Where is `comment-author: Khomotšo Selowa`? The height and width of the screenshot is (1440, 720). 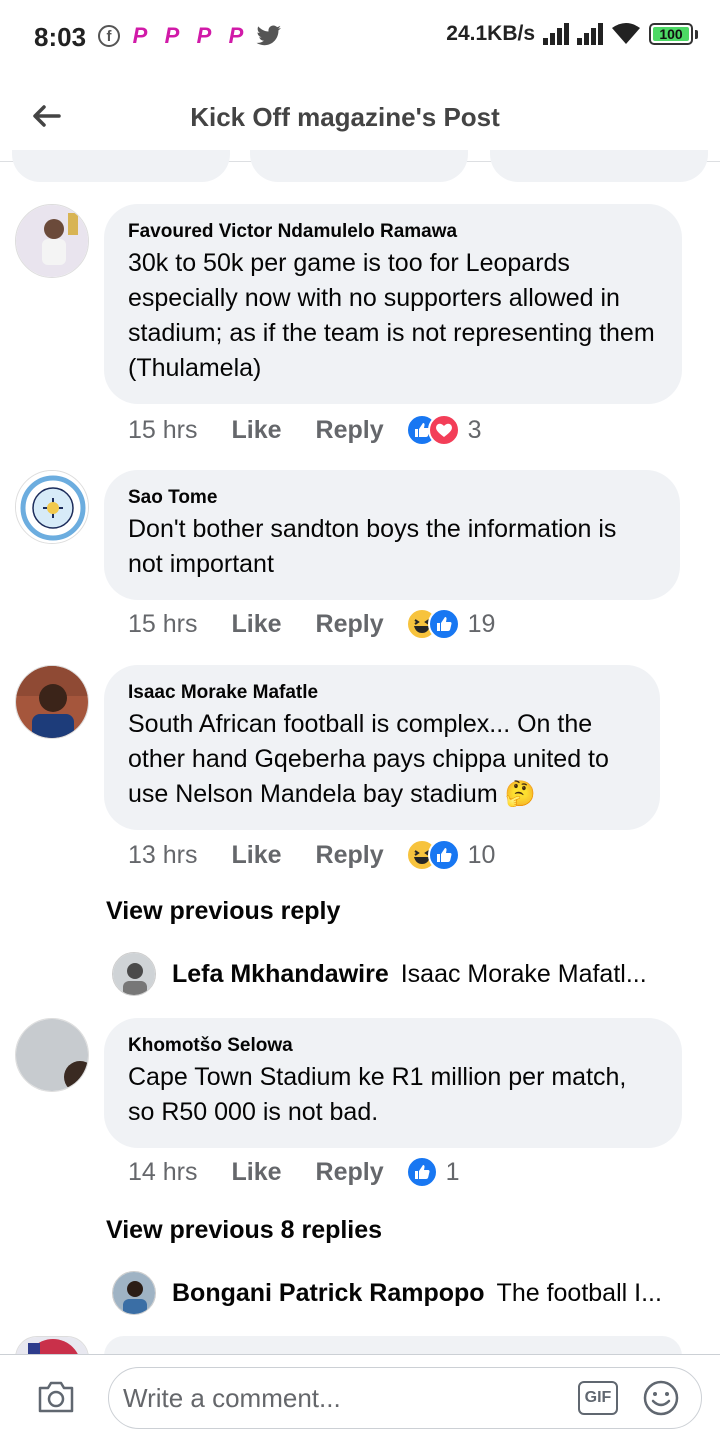 comment-author: Khomotšo Selowa is located at coordinates (393, 1046).